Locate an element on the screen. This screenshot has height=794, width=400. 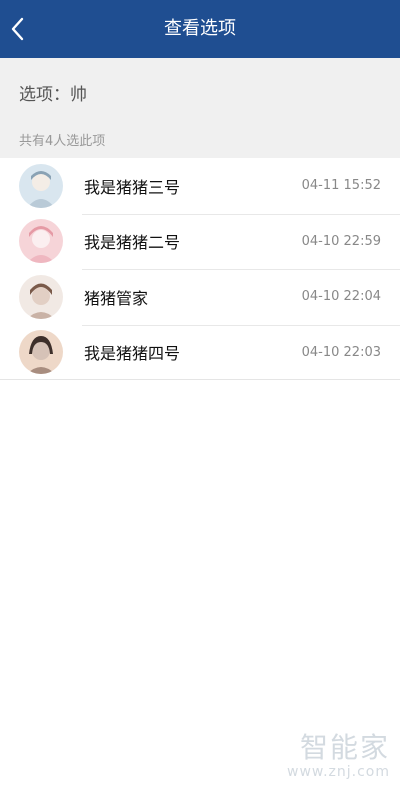
vote-time: 04-11 15:52 is located at coordinates (341, 186).